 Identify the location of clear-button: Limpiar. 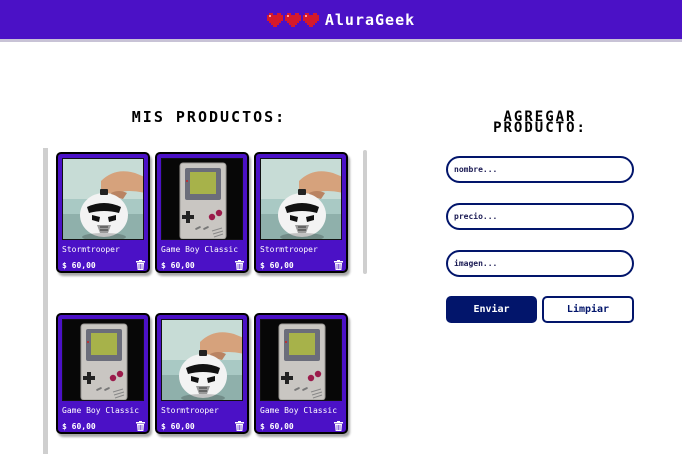
(588, 309).